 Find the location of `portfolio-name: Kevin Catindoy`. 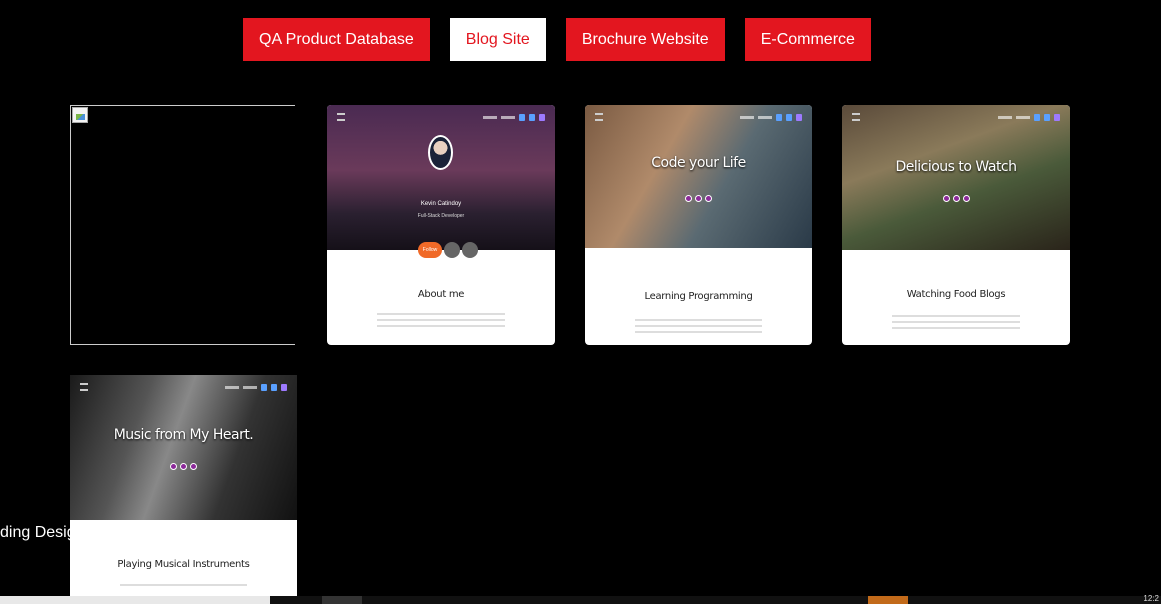

portfolio-name: Kevin Catindoy is located at coordinates (441, 204).